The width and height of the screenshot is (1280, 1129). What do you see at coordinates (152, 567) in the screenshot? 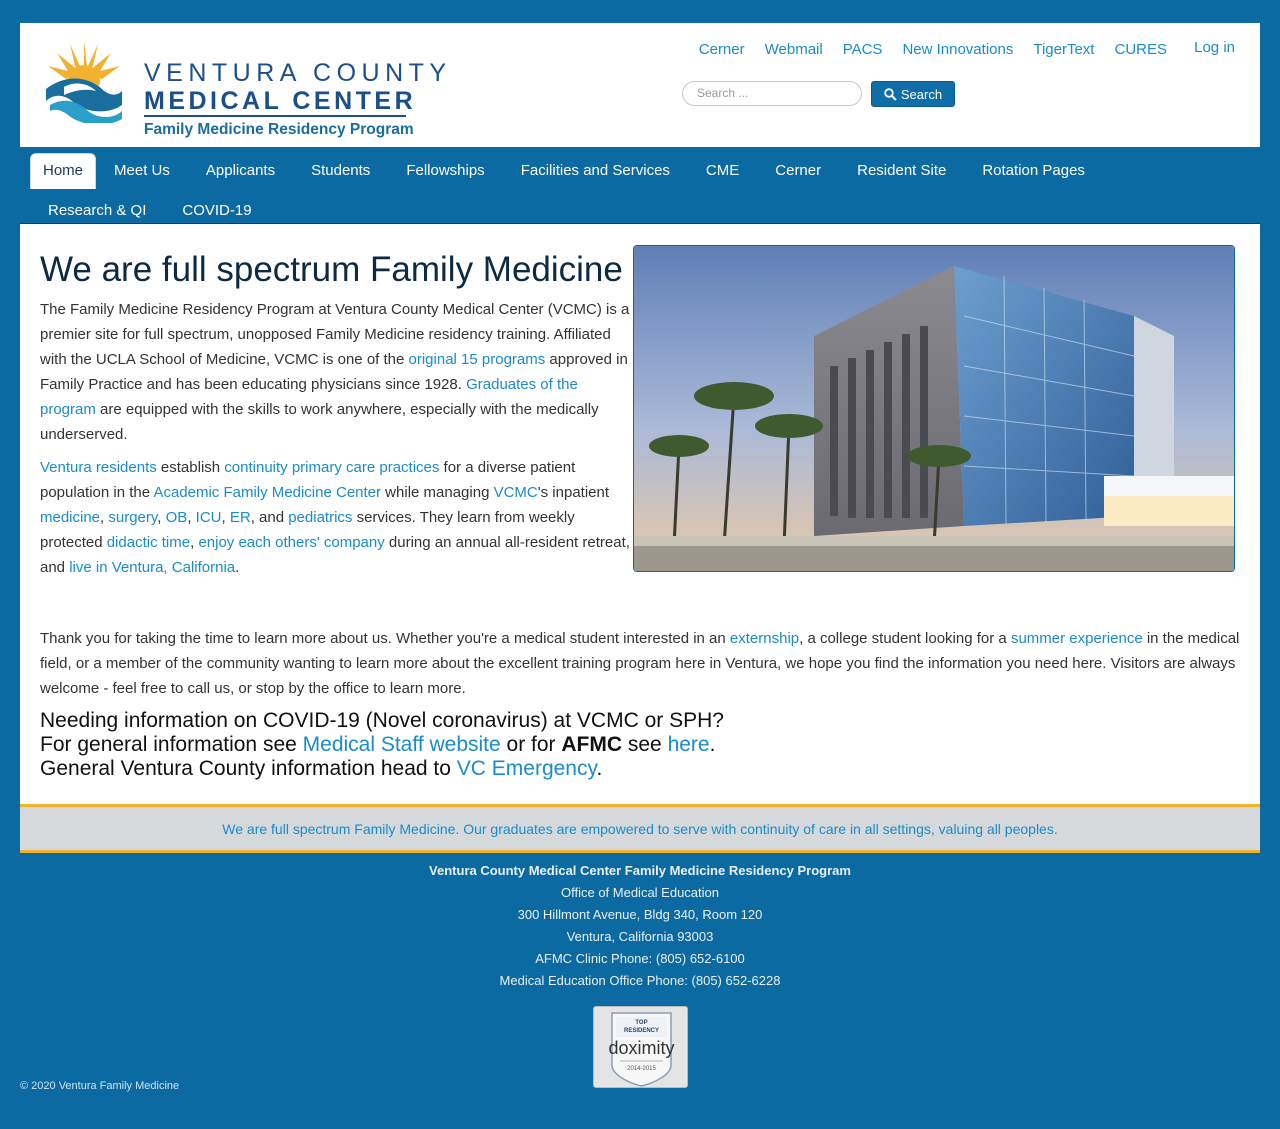
I see `link-live-in-ventura: live in Ventura, California` at bounding box center [152, 567].